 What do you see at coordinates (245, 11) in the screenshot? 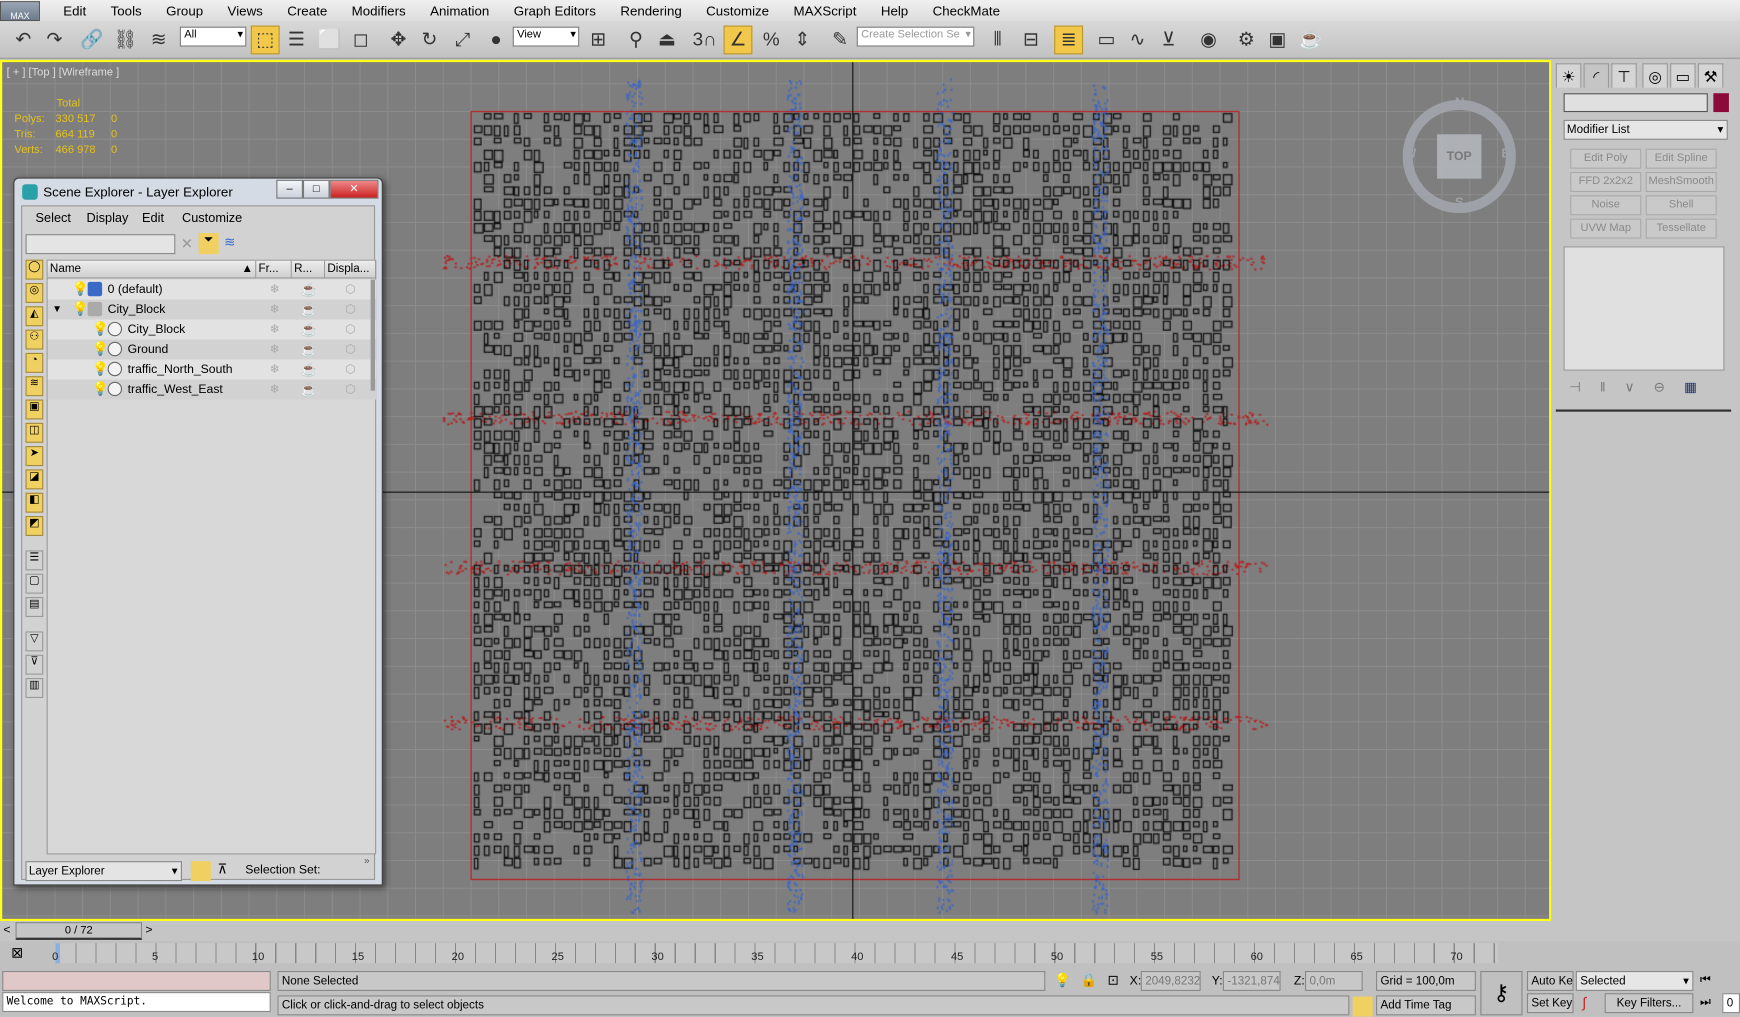
I see `menu-views: Views` at bounding box center [245, 11].